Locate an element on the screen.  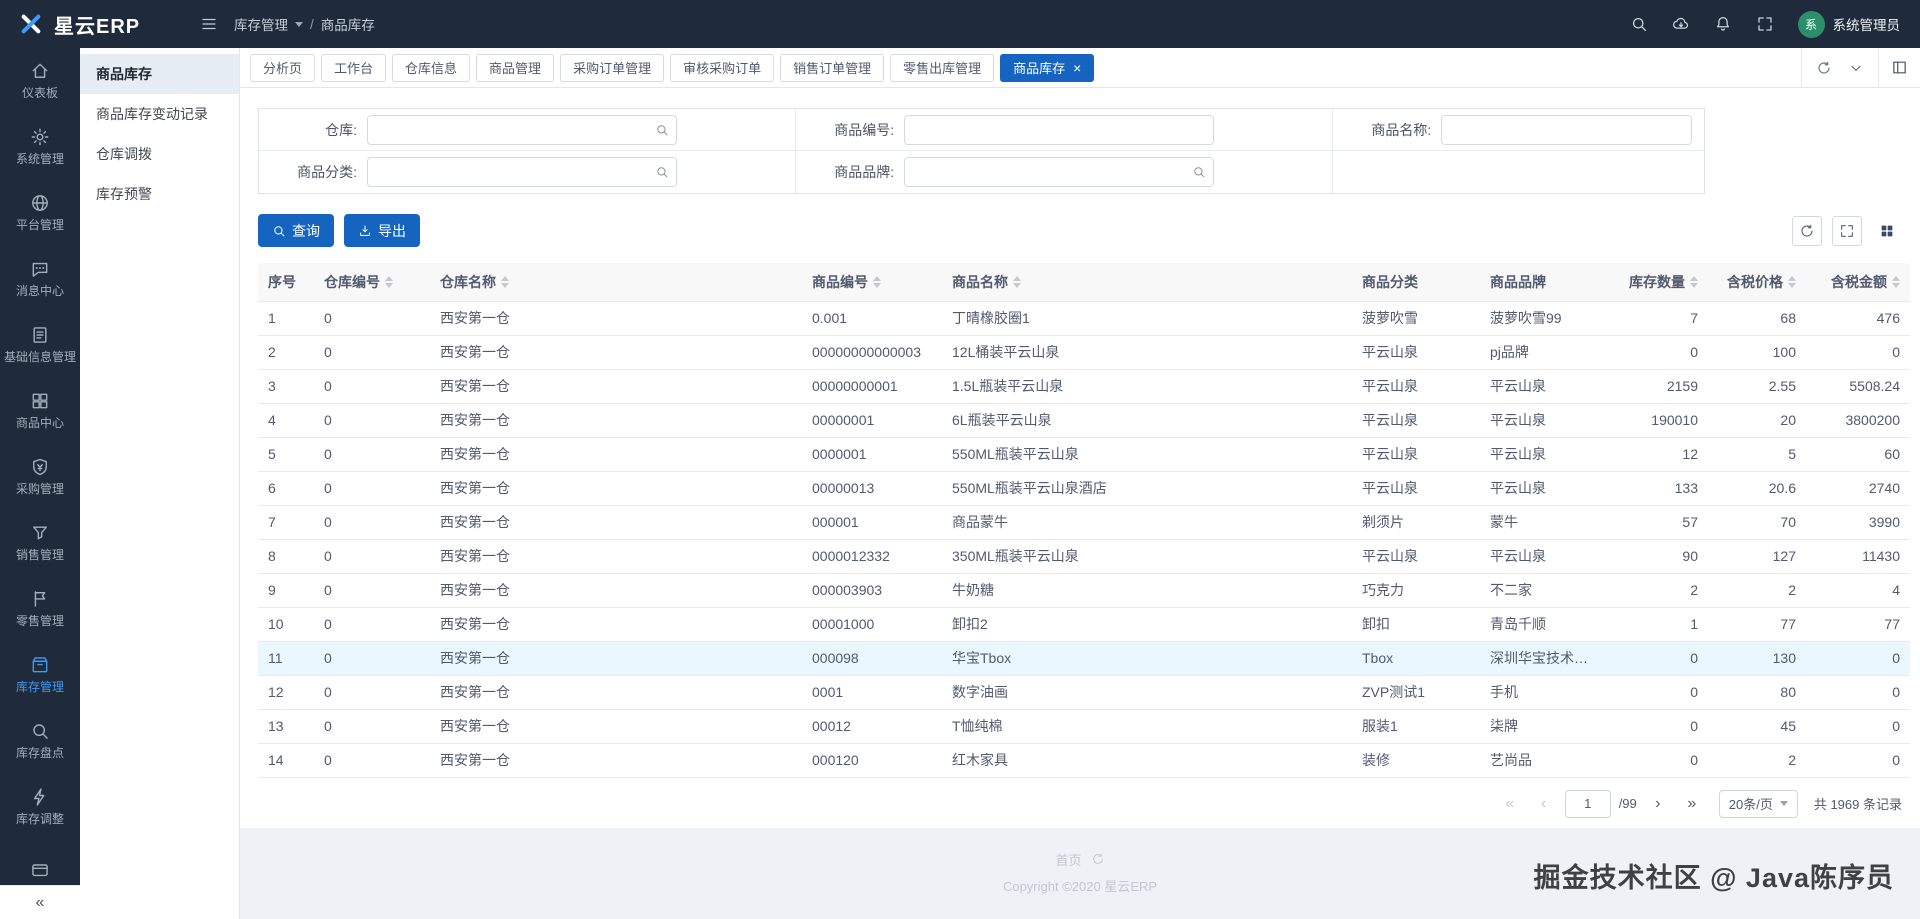
first-page-button: « is located at coordinates (1510, 804).